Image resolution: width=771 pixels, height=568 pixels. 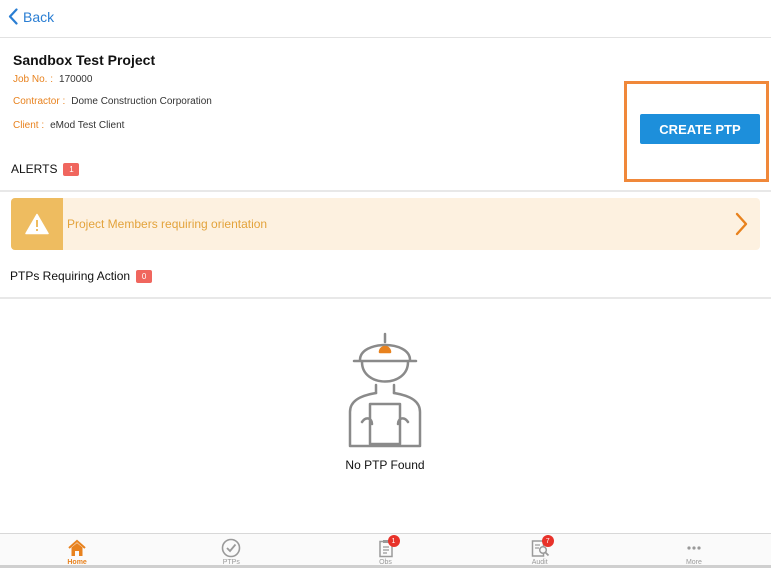 I want to click on construction-worker-icon, so click(x=385, y=390).